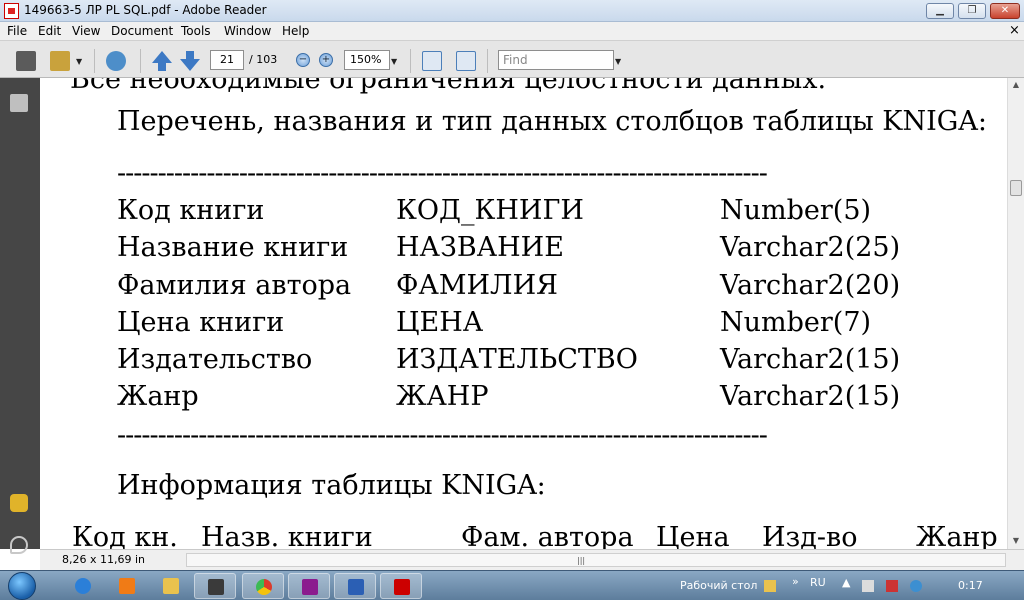 This screenshot has width=1024, height=600. What do you see at coordinates (116, 61) in the screenshot?
I see `collaborate-icon` at bounding box center [116, 61].